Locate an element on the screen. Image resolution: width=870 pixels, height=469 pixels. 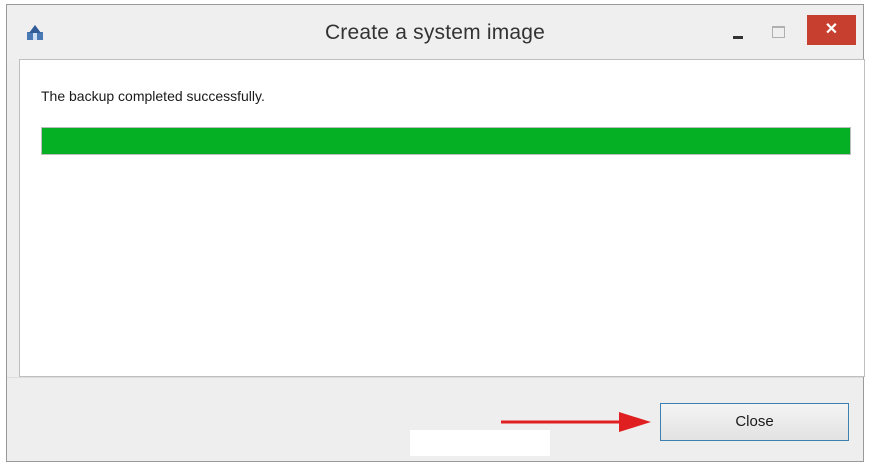
title-bar: Create a system image ✕ is located at coordinates (435, 32).